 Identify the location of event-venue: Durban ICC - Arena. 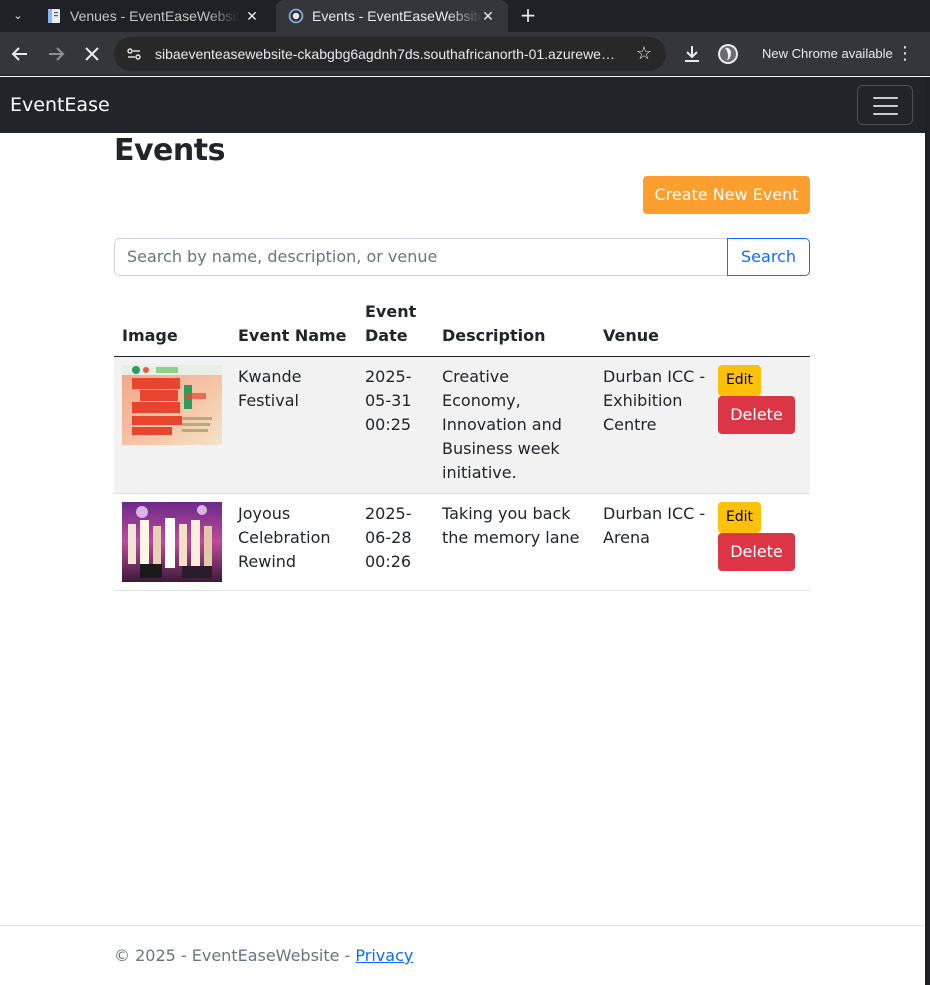
(654, 525).